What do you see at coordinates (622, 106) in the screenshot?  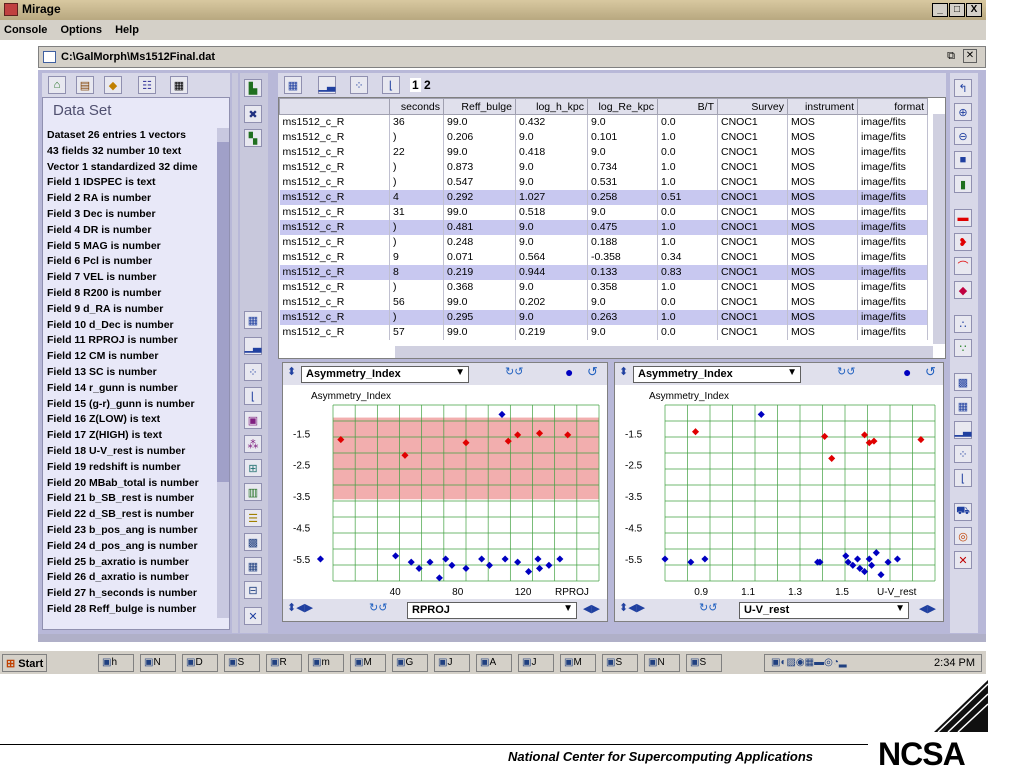 I see `column-header: log_Re_kpc` at bounding box center [622, 106].